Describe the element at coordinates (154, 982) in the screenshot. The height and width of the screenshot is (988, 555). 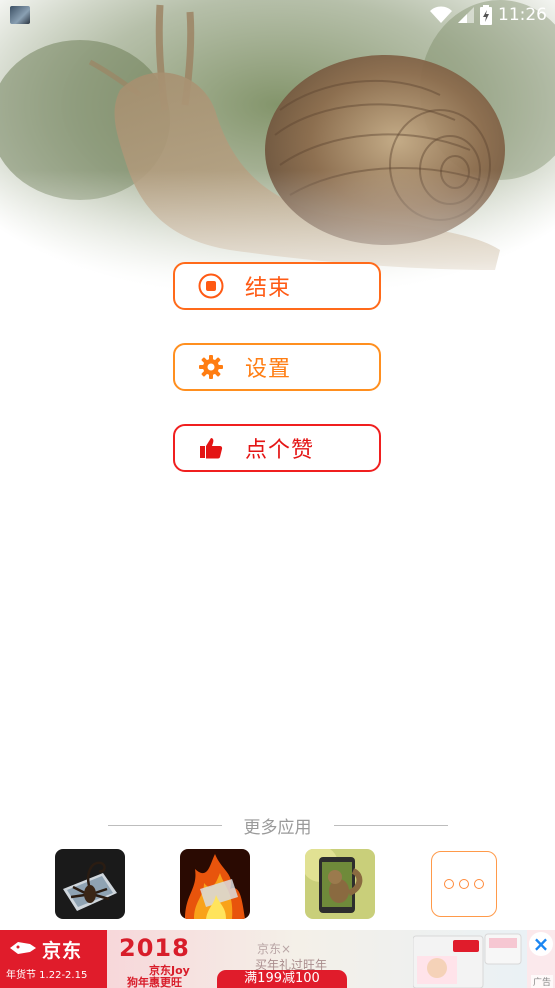
I see `ad-slogan: 狗年惠更旺` at that location.